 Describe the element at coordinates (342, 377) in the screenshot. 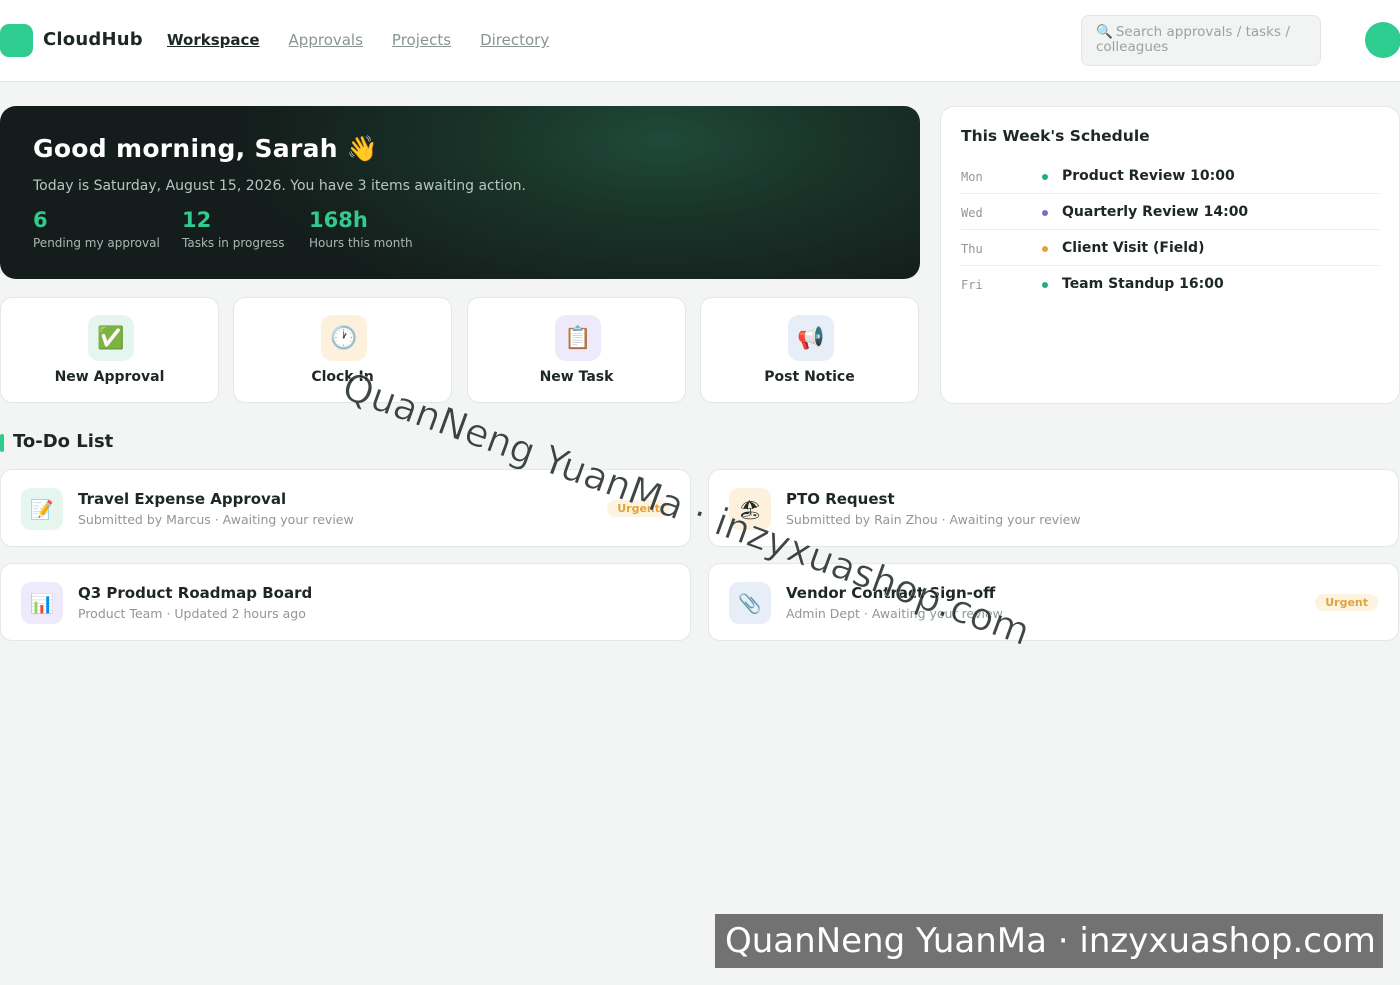

I see `action-label: Clock In` at that location.